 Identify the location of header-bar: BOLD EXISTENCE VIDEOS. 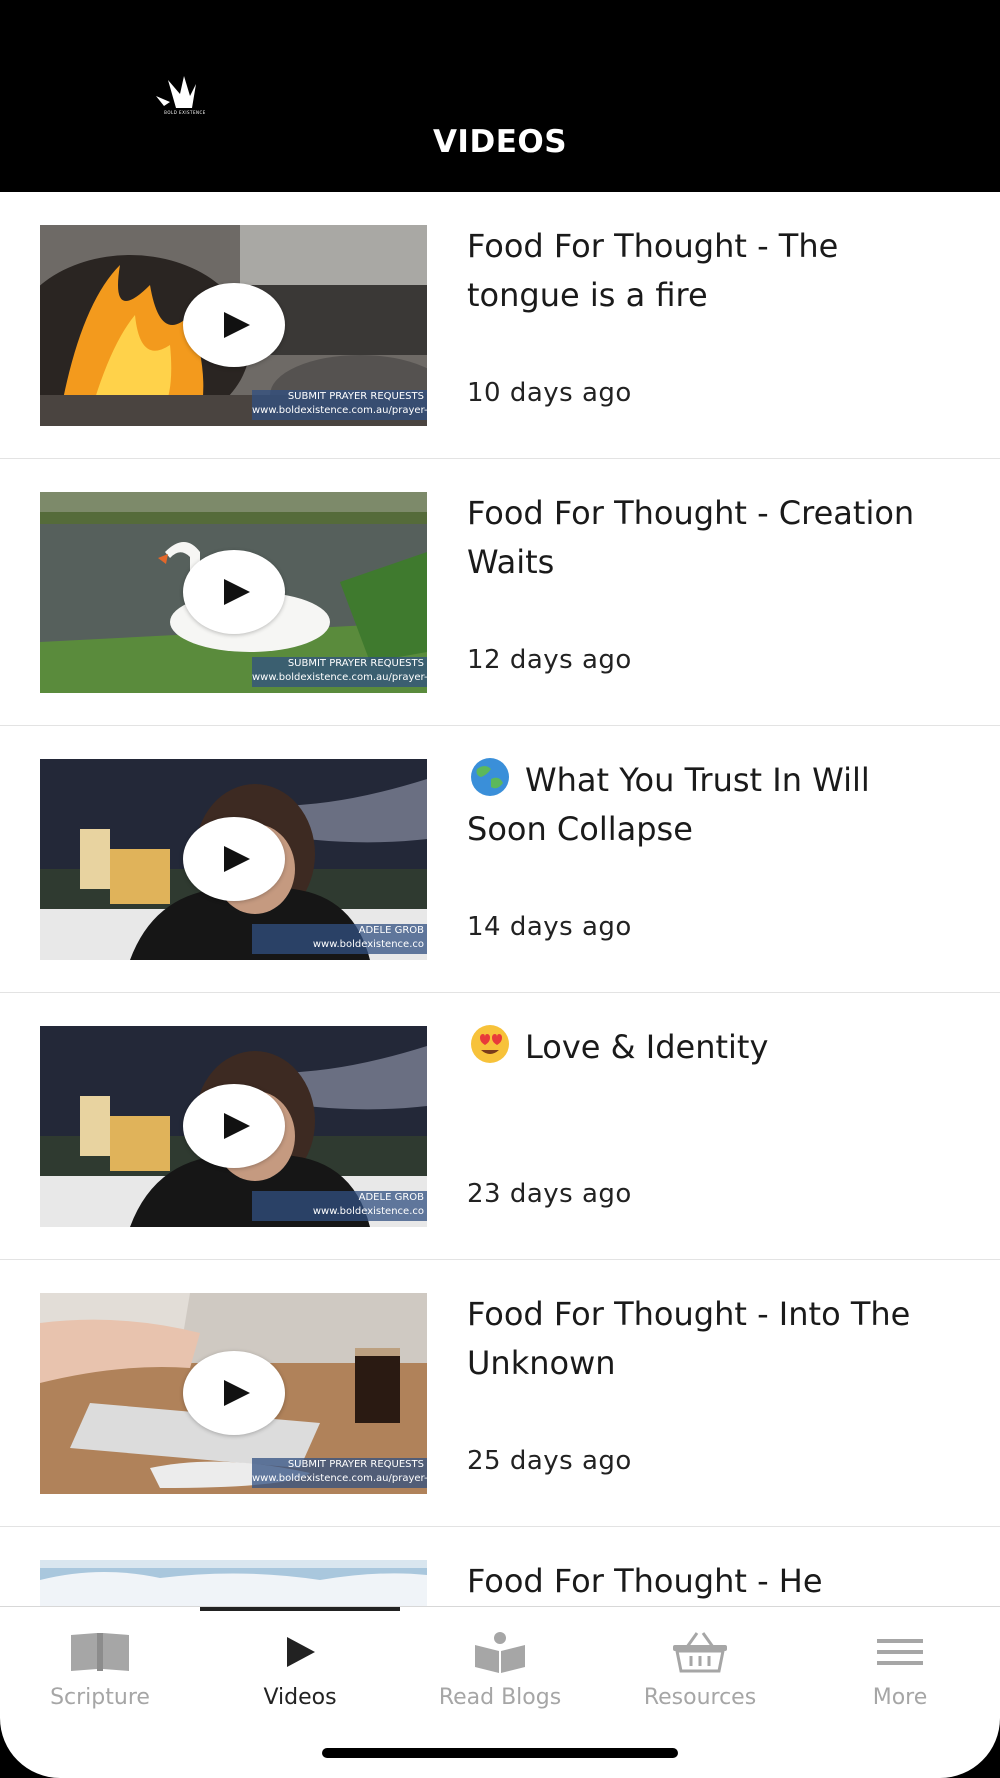
(500, 96).